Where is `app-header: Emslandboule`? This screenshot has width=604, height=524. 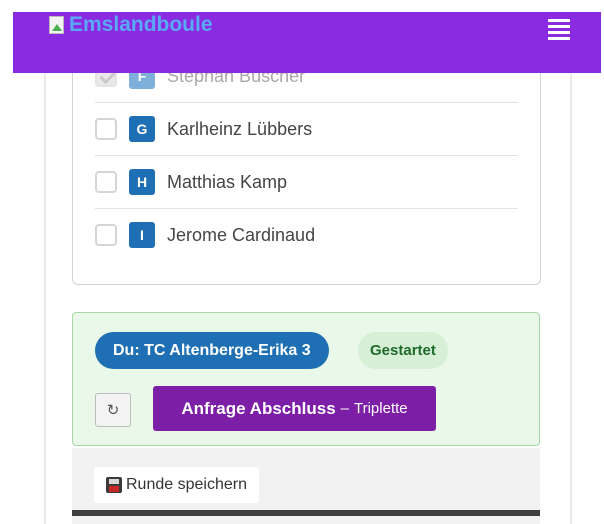
app-header: Emslandboule is located at coordinates (307, 42).